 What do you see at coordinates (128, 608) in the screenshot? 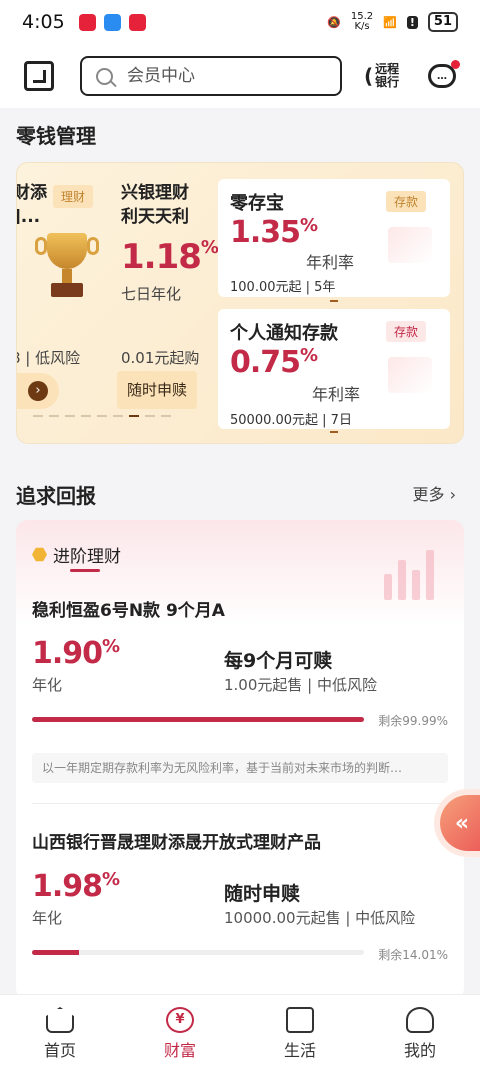
I see `product-name: 稳利恒盈6号N款 9个月A` at bounding box center [128, 608].